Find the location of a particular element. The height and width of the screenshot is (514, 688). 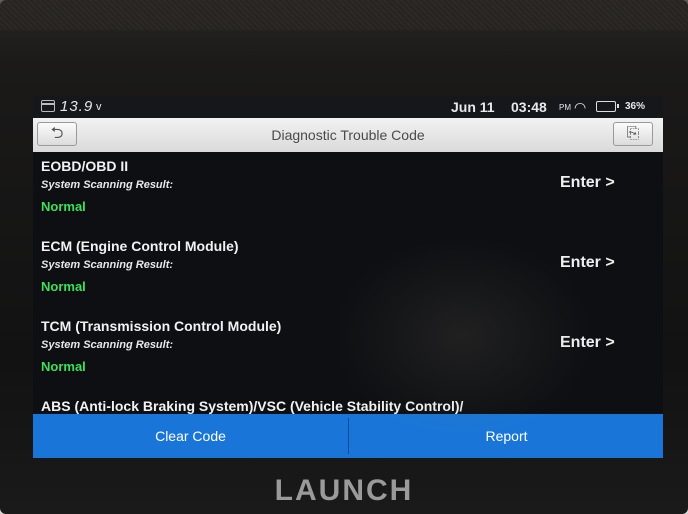

exit-button: ⎘ is located at coordinates (633, 134).